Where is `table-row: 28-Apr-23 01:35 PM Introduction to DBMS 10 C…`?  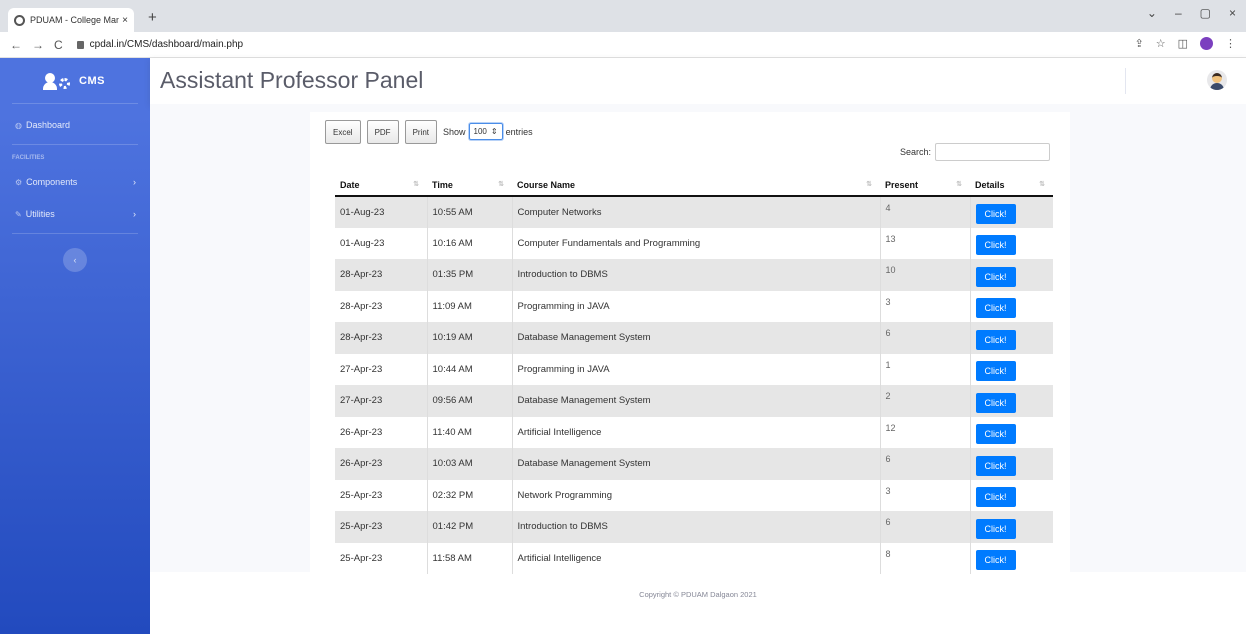
table-row: 28-Apr-23 01:35 PM Introduction to DBMS 10 C… is located at coordinates (694, 275).